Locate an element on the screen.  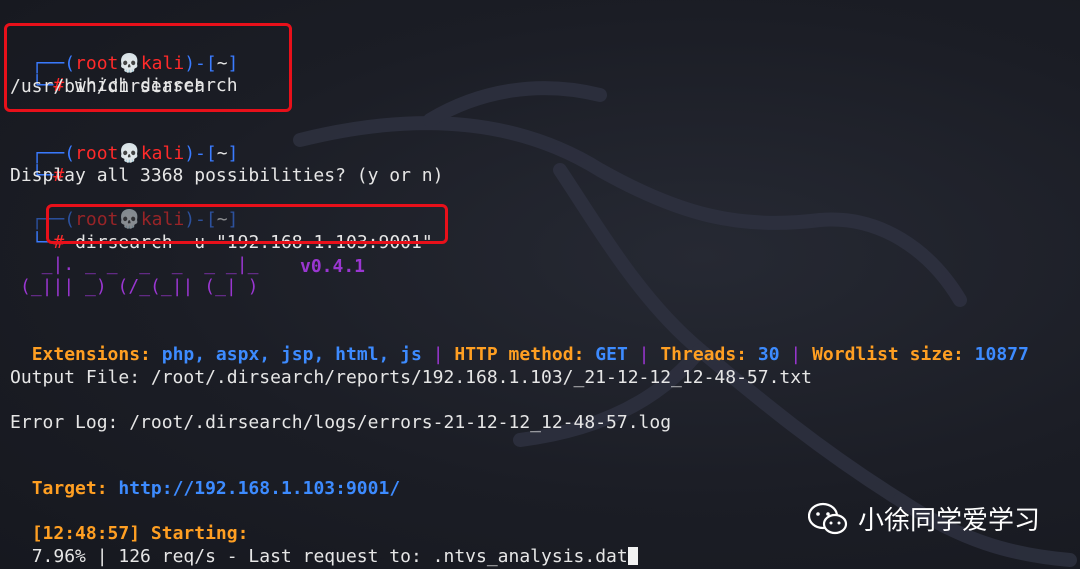
highlight-box-dirsearch is located at coordinates (247, 224).